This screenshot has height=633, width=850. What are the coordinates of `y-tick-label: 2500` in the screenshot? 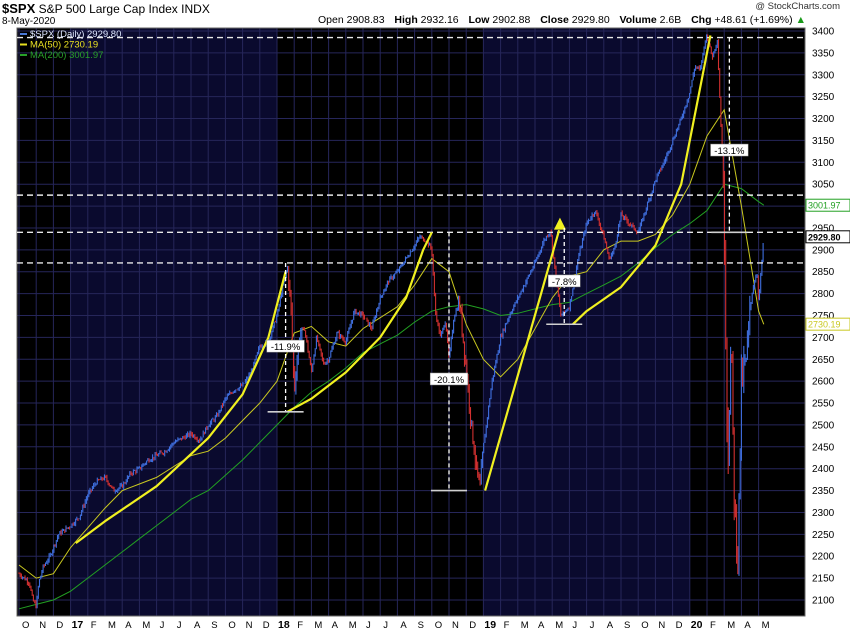 It's located at (823, 425).